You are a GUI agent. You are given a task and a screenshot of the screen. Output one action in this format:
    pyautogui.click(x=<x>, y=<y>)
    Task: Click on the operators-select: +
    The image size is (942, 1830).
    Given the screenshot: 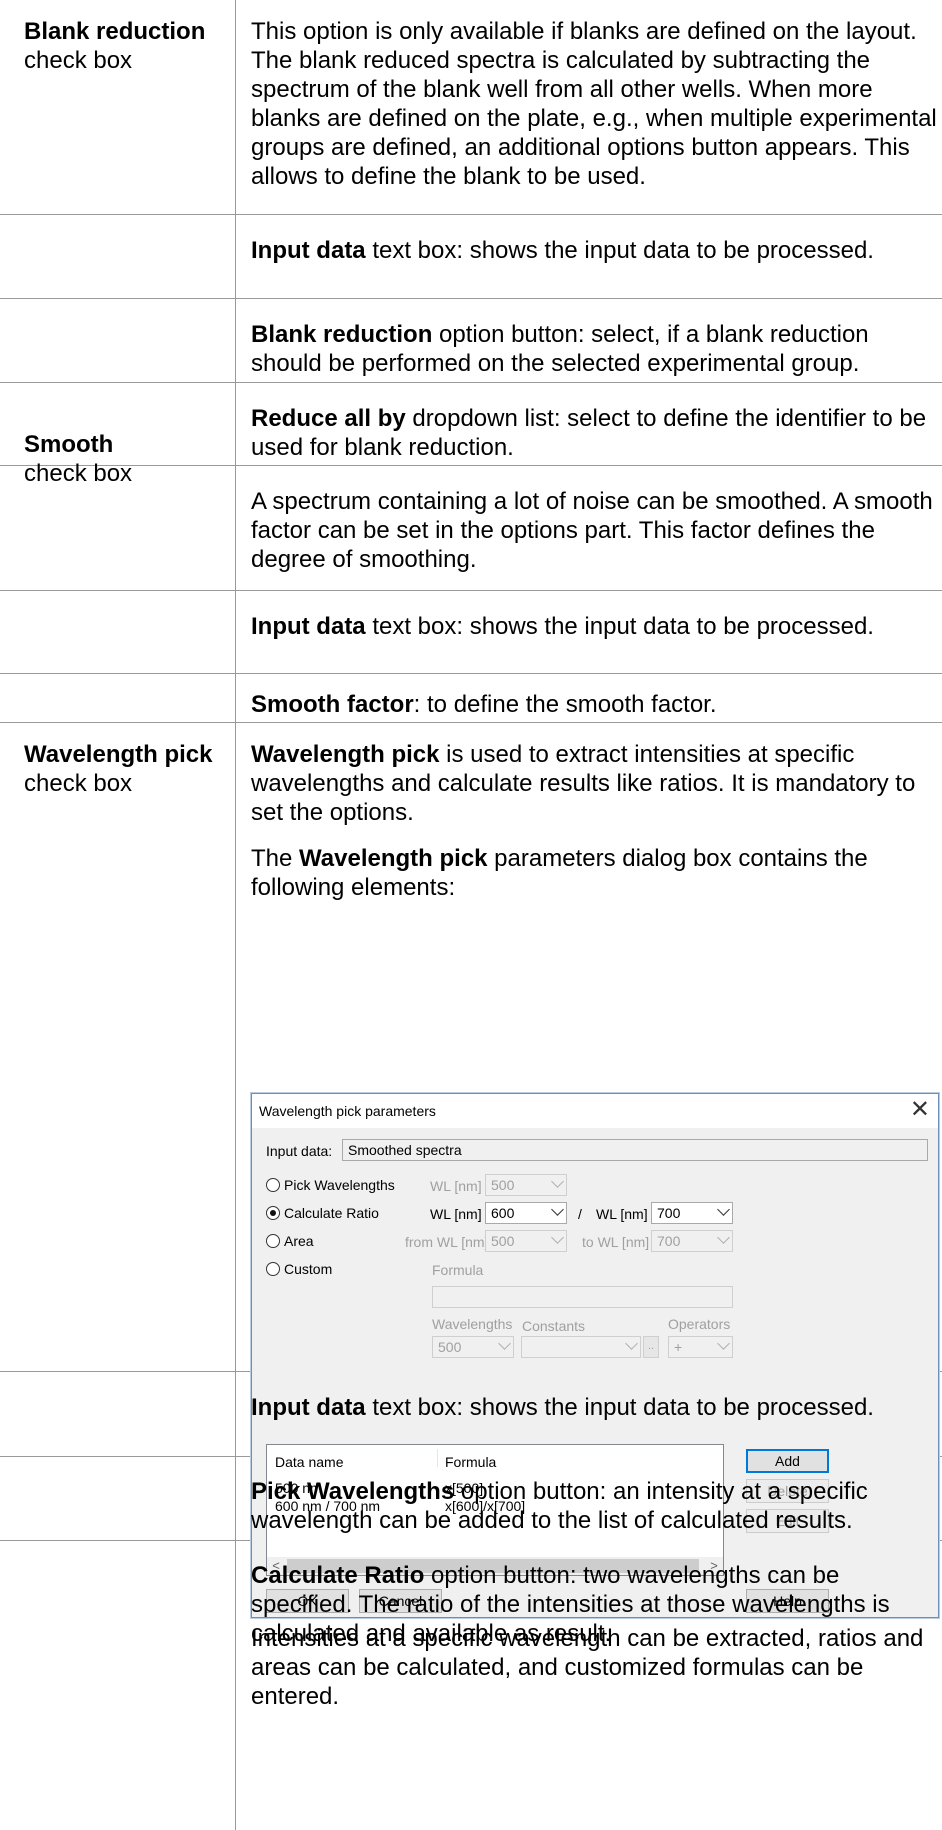 What is the action you would take?
    pyautogui.click(x=700, y=1347)
    